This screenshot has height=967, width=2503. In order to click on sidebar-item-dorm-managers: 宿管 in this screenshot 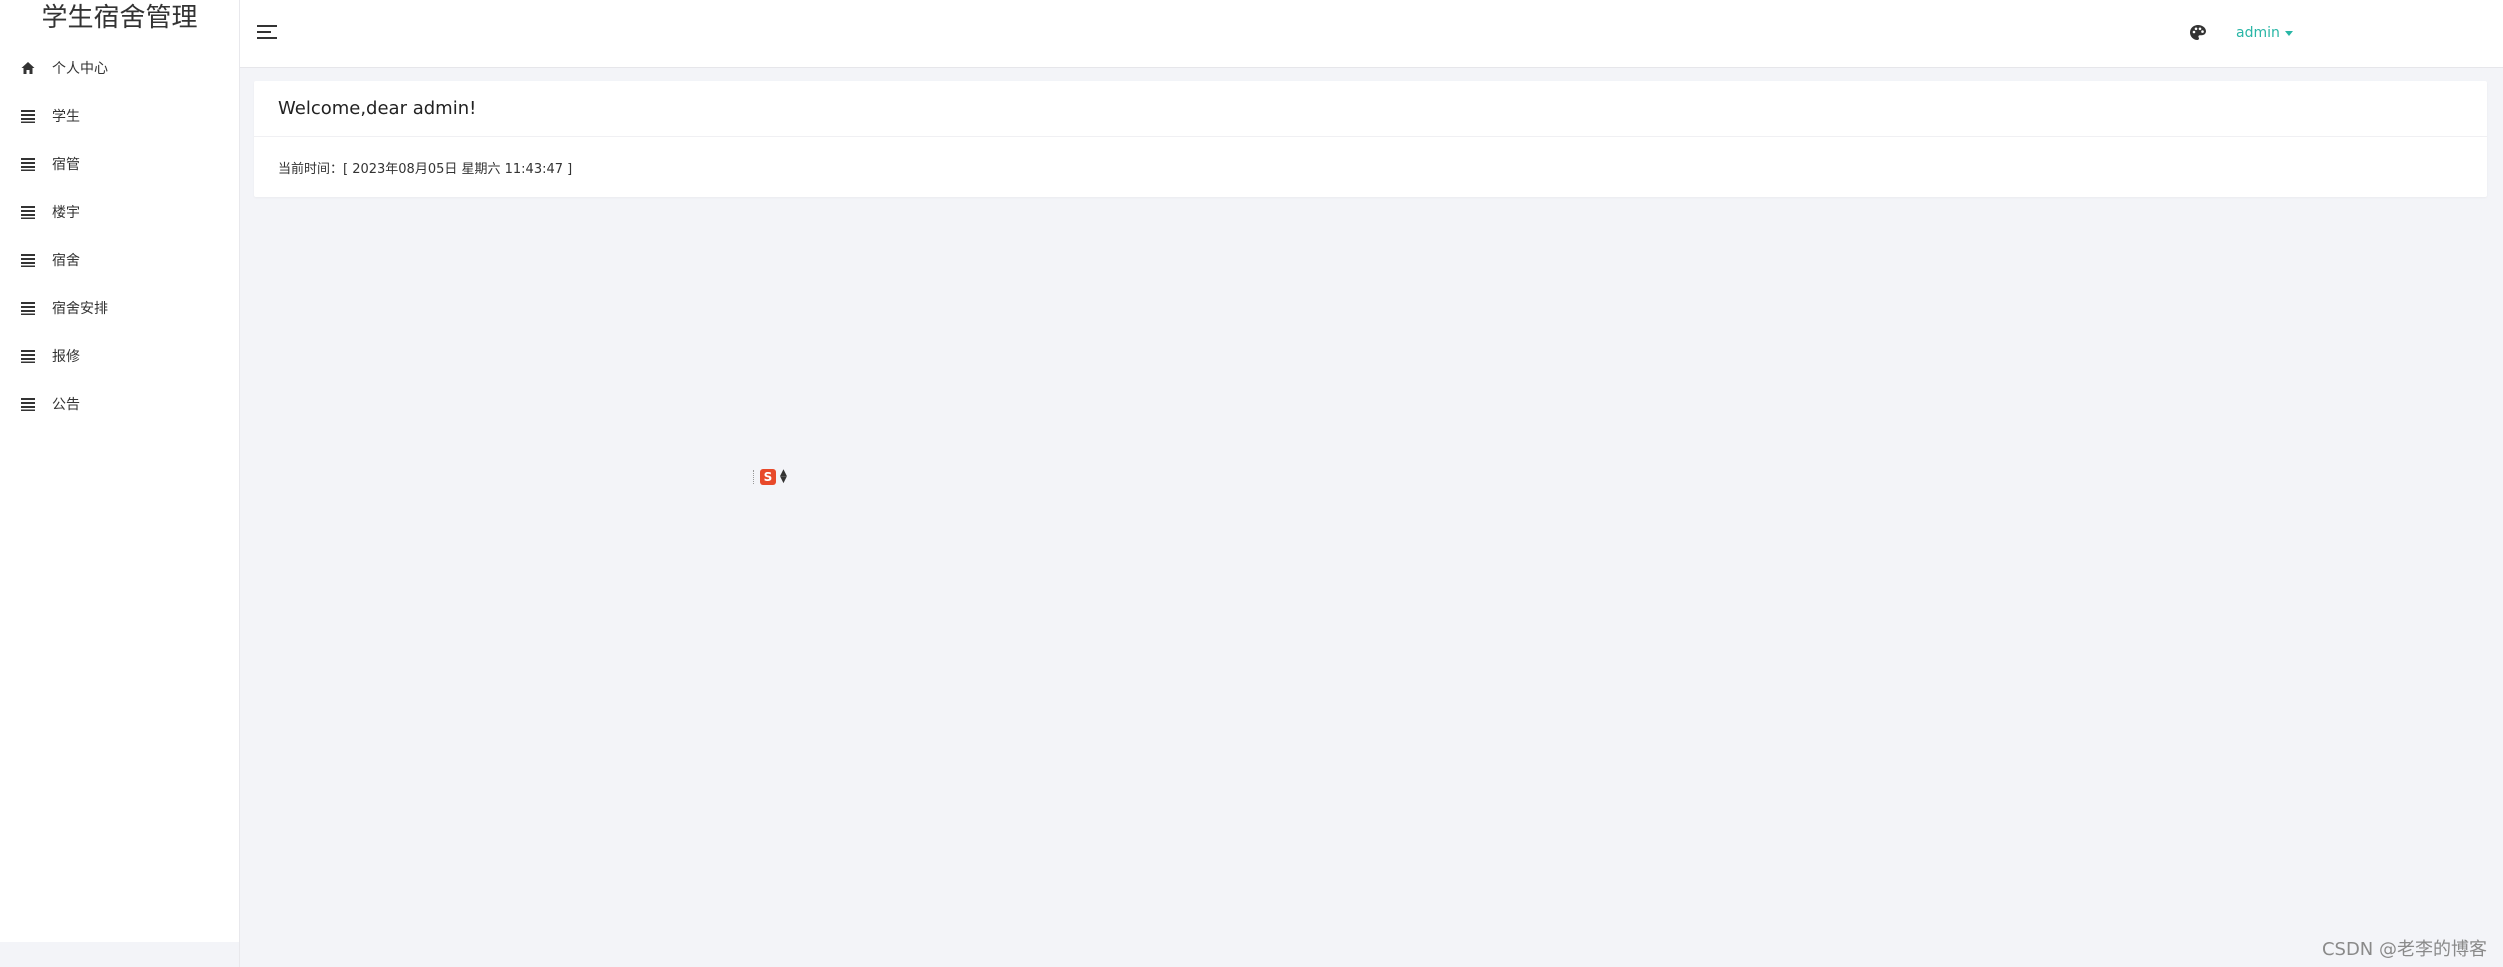, I will do `click(119, 164)`.